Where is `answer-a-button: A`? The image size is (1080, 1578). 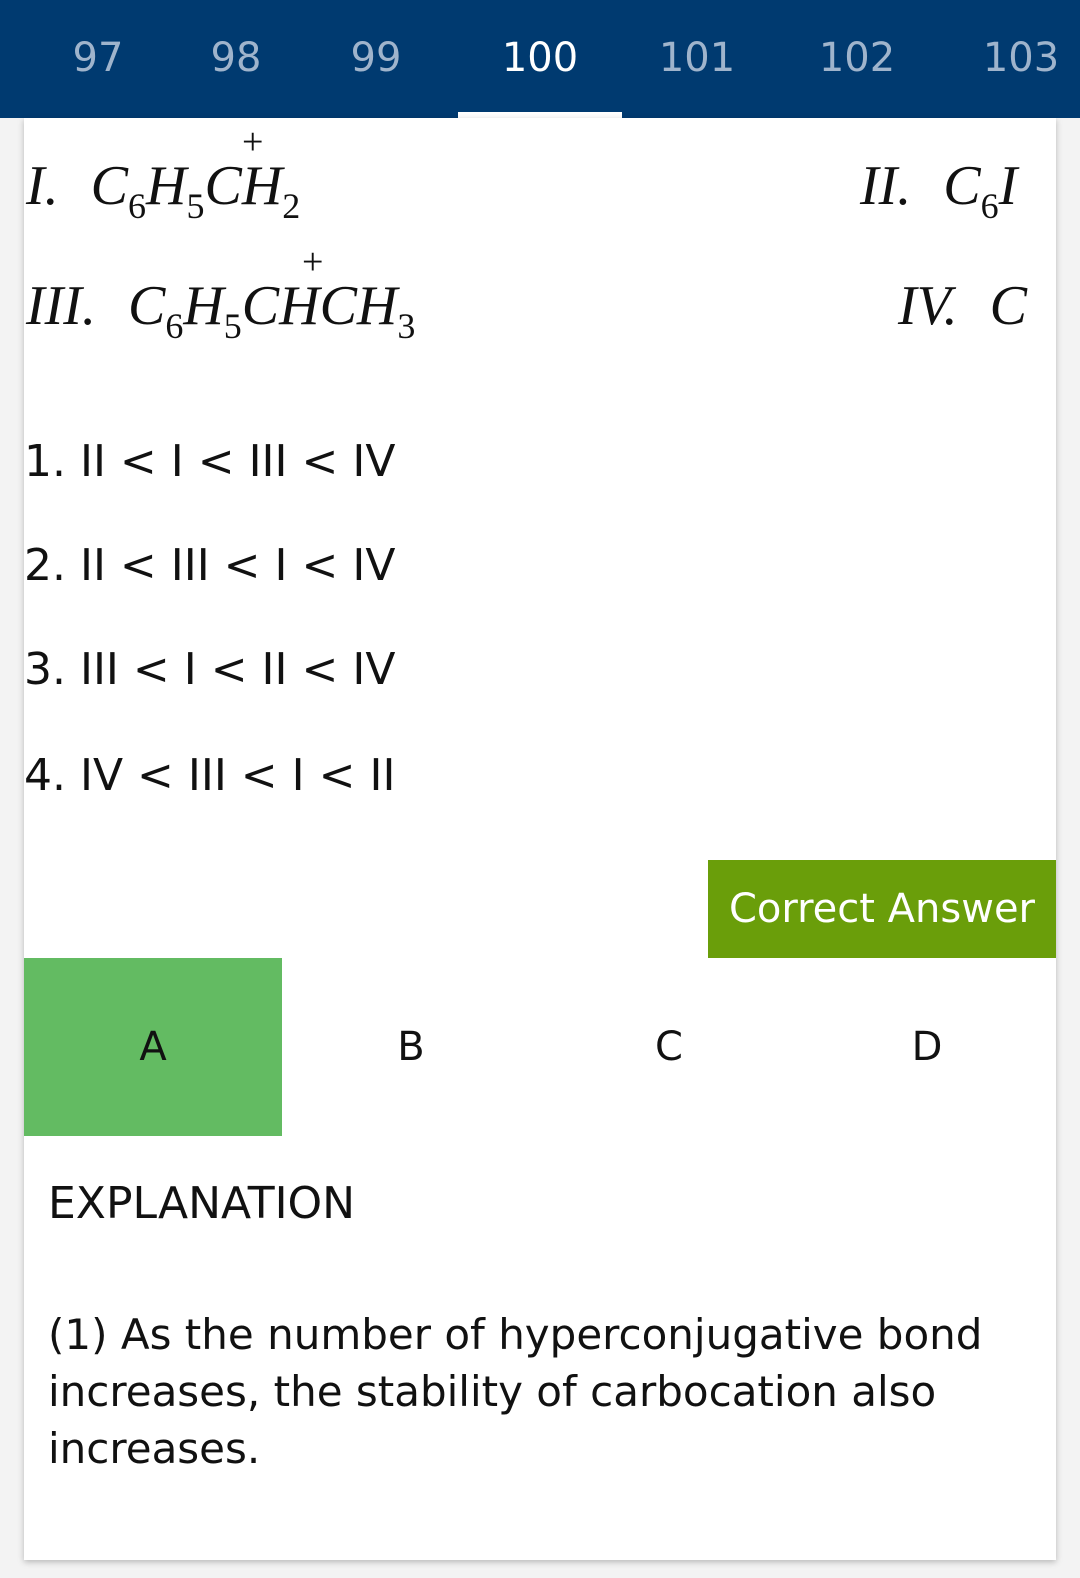 answer-a-button: A is located at coordinates (153, 1047).